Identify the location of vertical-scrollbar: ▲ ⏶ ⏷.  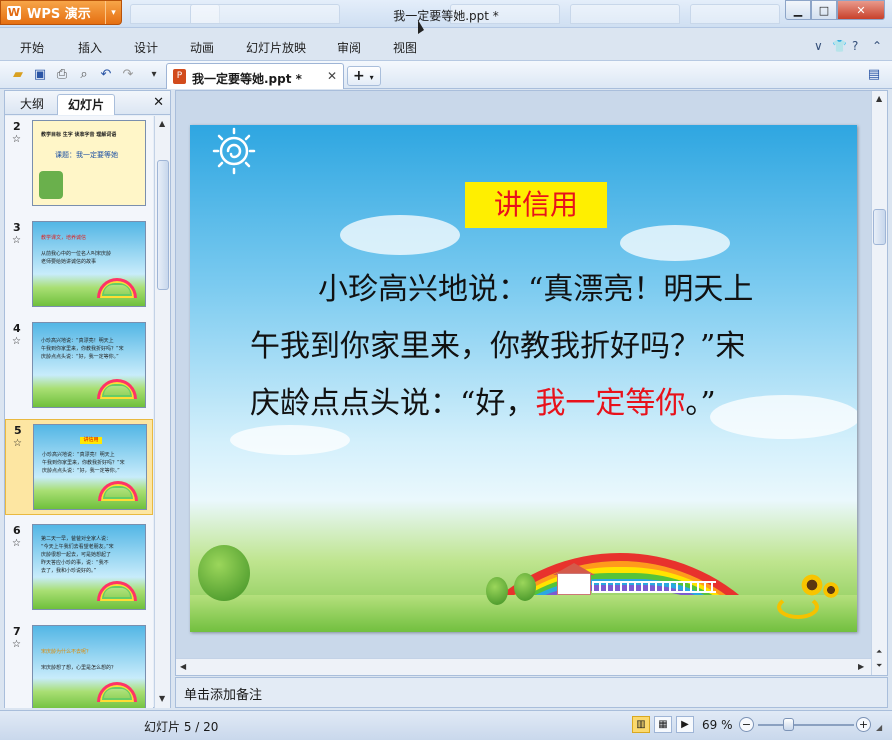
(879, 383).